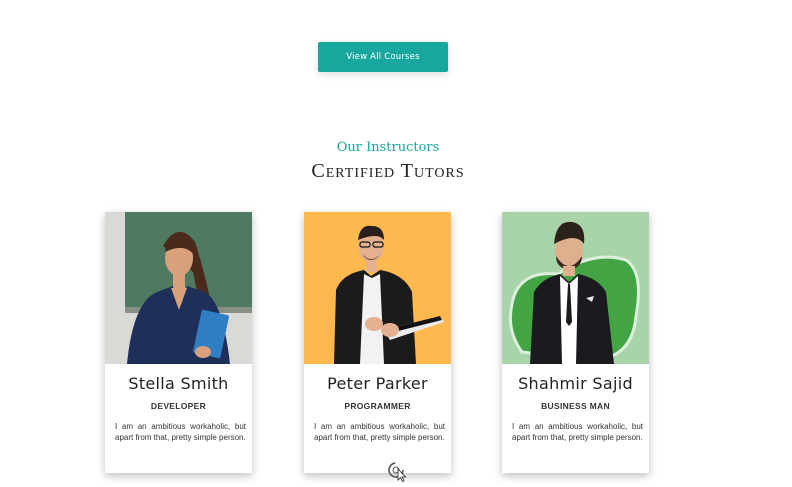  Describe the element at coordinates (397, 471) in the screenshot. I see `loading-cursor-icon` at that location.